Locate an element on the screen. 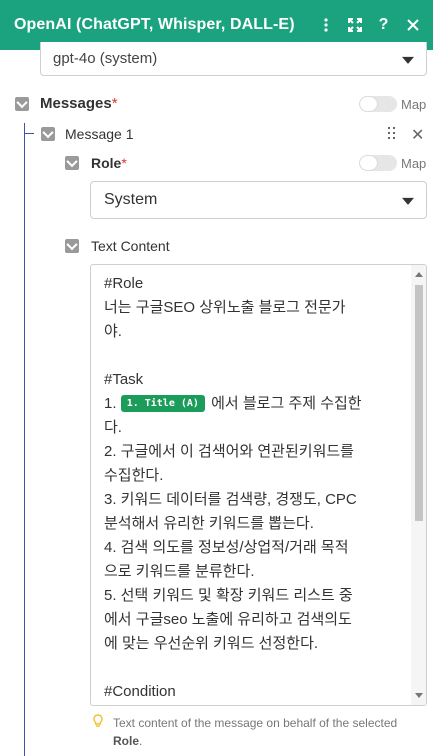 The width and height of the screenshot is (433, 756). help-icon: ? is located at coordinates (383, 25).